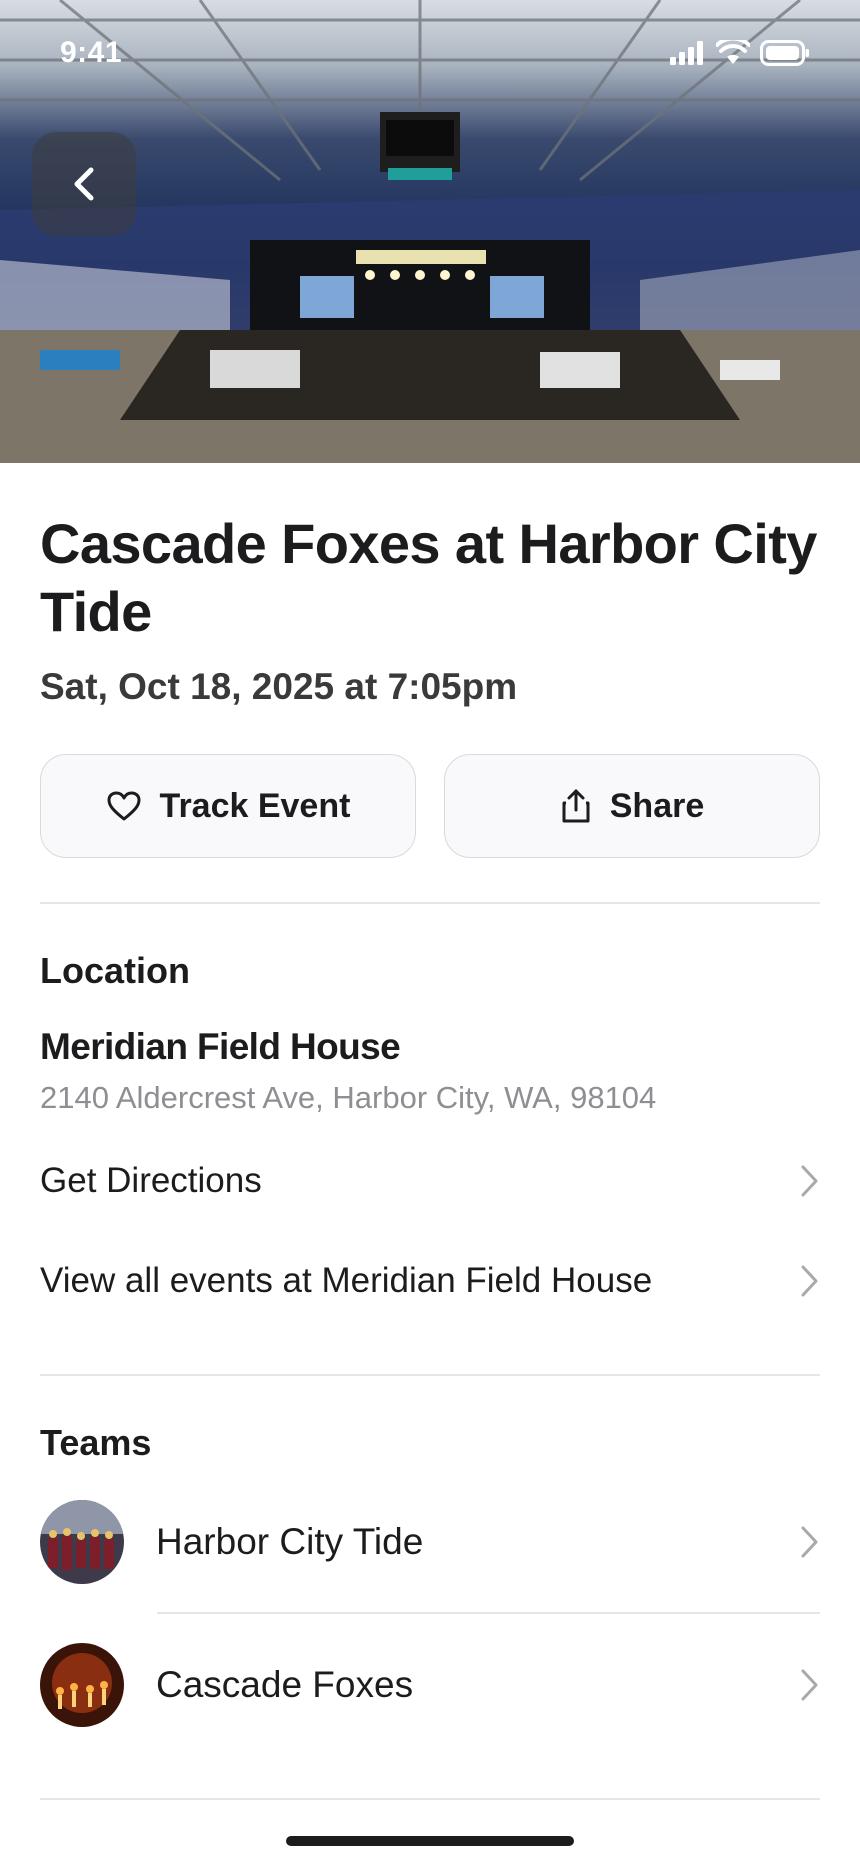 This screenshot has width=860, height=1864. What do you see at coordinates (733, 52) in the screenshot?
I see `wifi-icon` at bounding box center [733, 52].